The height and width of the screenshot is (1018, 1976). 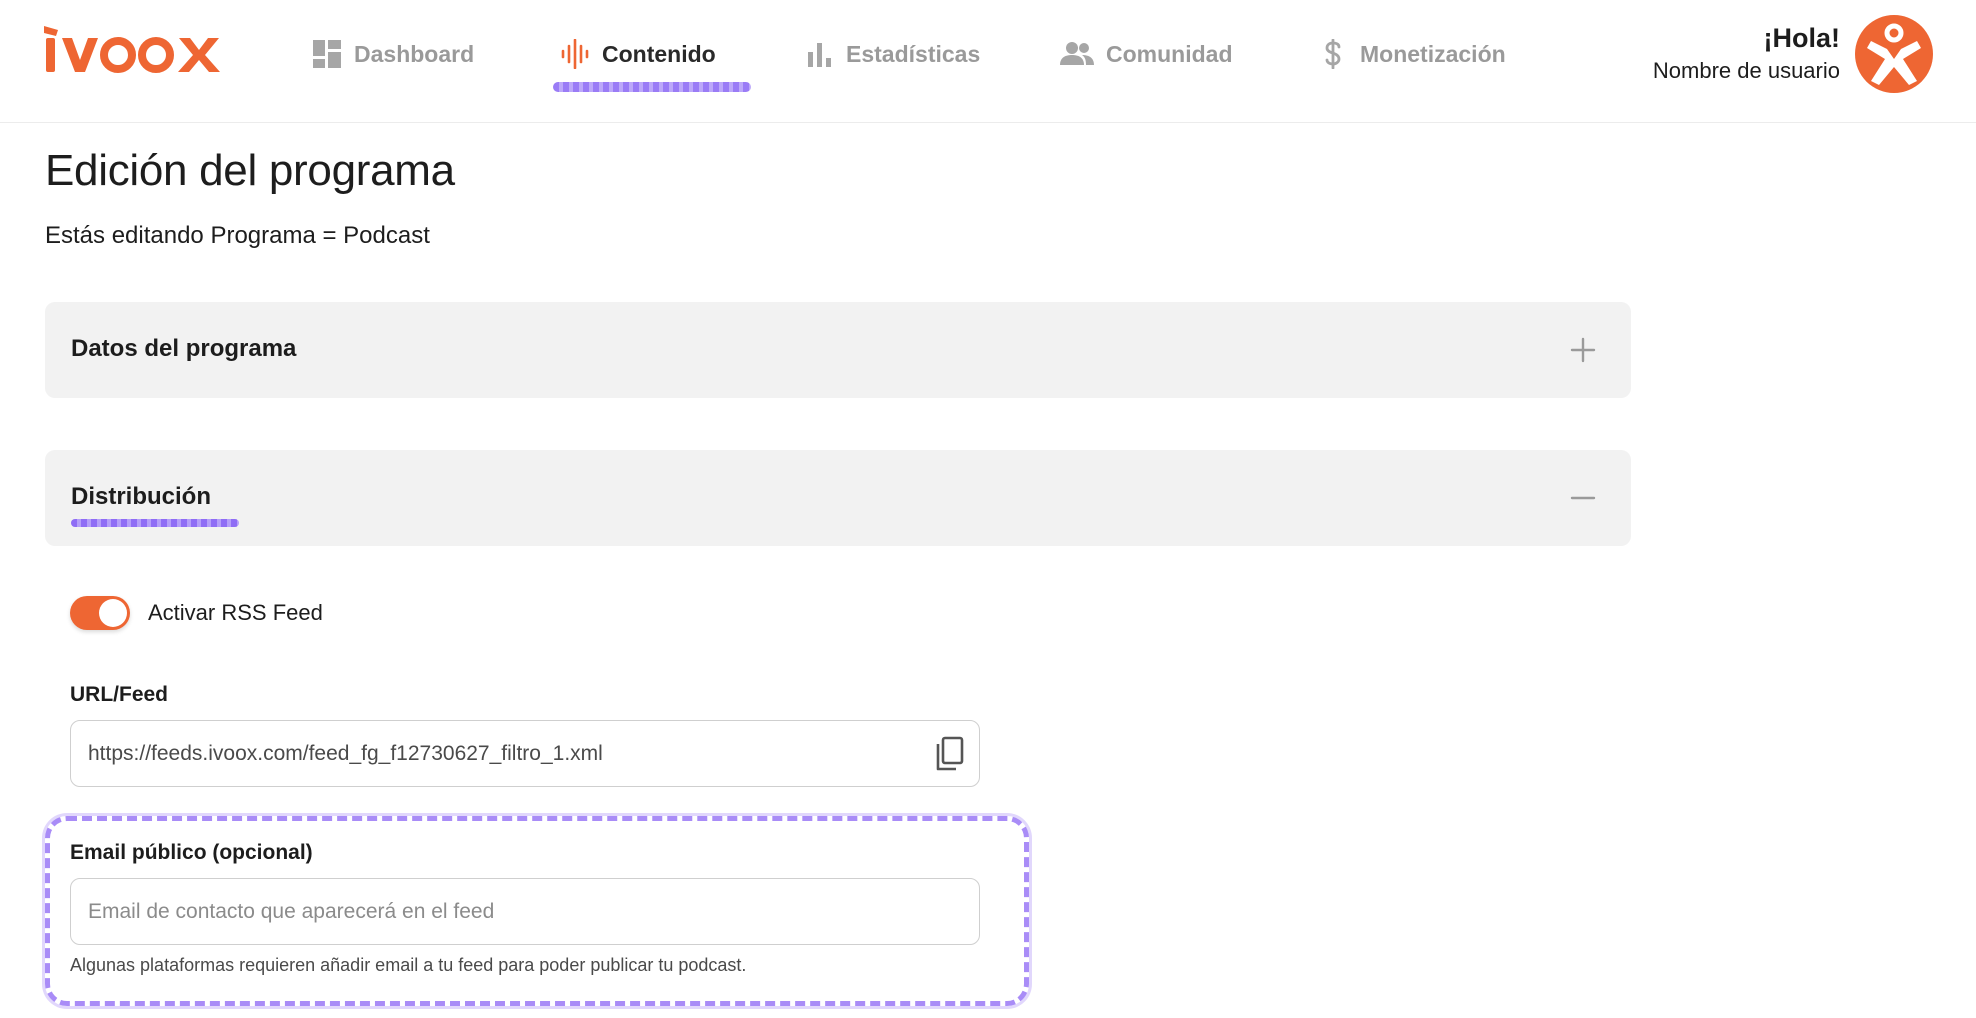 I want to click on plus-icon, so click(x=1583, y=350).